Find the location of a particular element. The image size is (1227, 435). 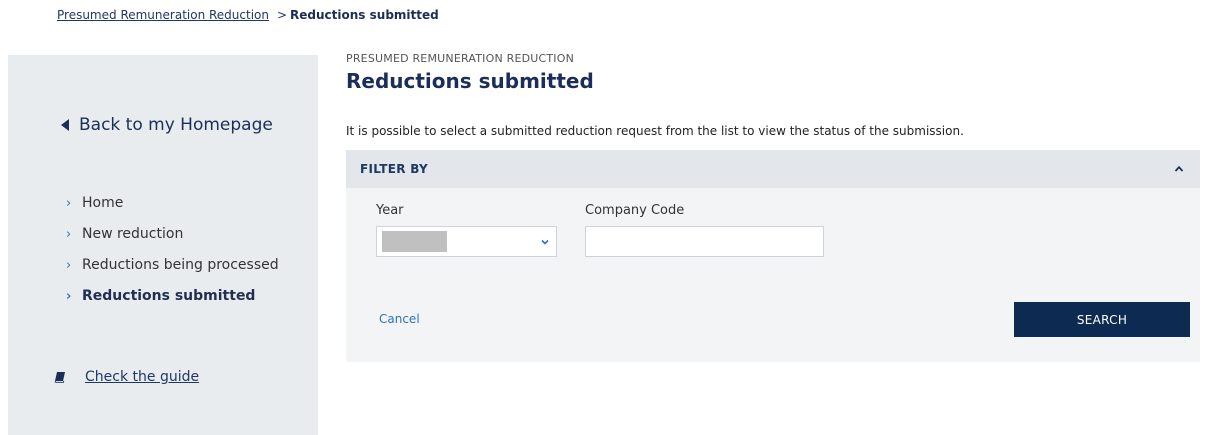

sidebar-item-label: New reduction is located at coordinates (133, 234).